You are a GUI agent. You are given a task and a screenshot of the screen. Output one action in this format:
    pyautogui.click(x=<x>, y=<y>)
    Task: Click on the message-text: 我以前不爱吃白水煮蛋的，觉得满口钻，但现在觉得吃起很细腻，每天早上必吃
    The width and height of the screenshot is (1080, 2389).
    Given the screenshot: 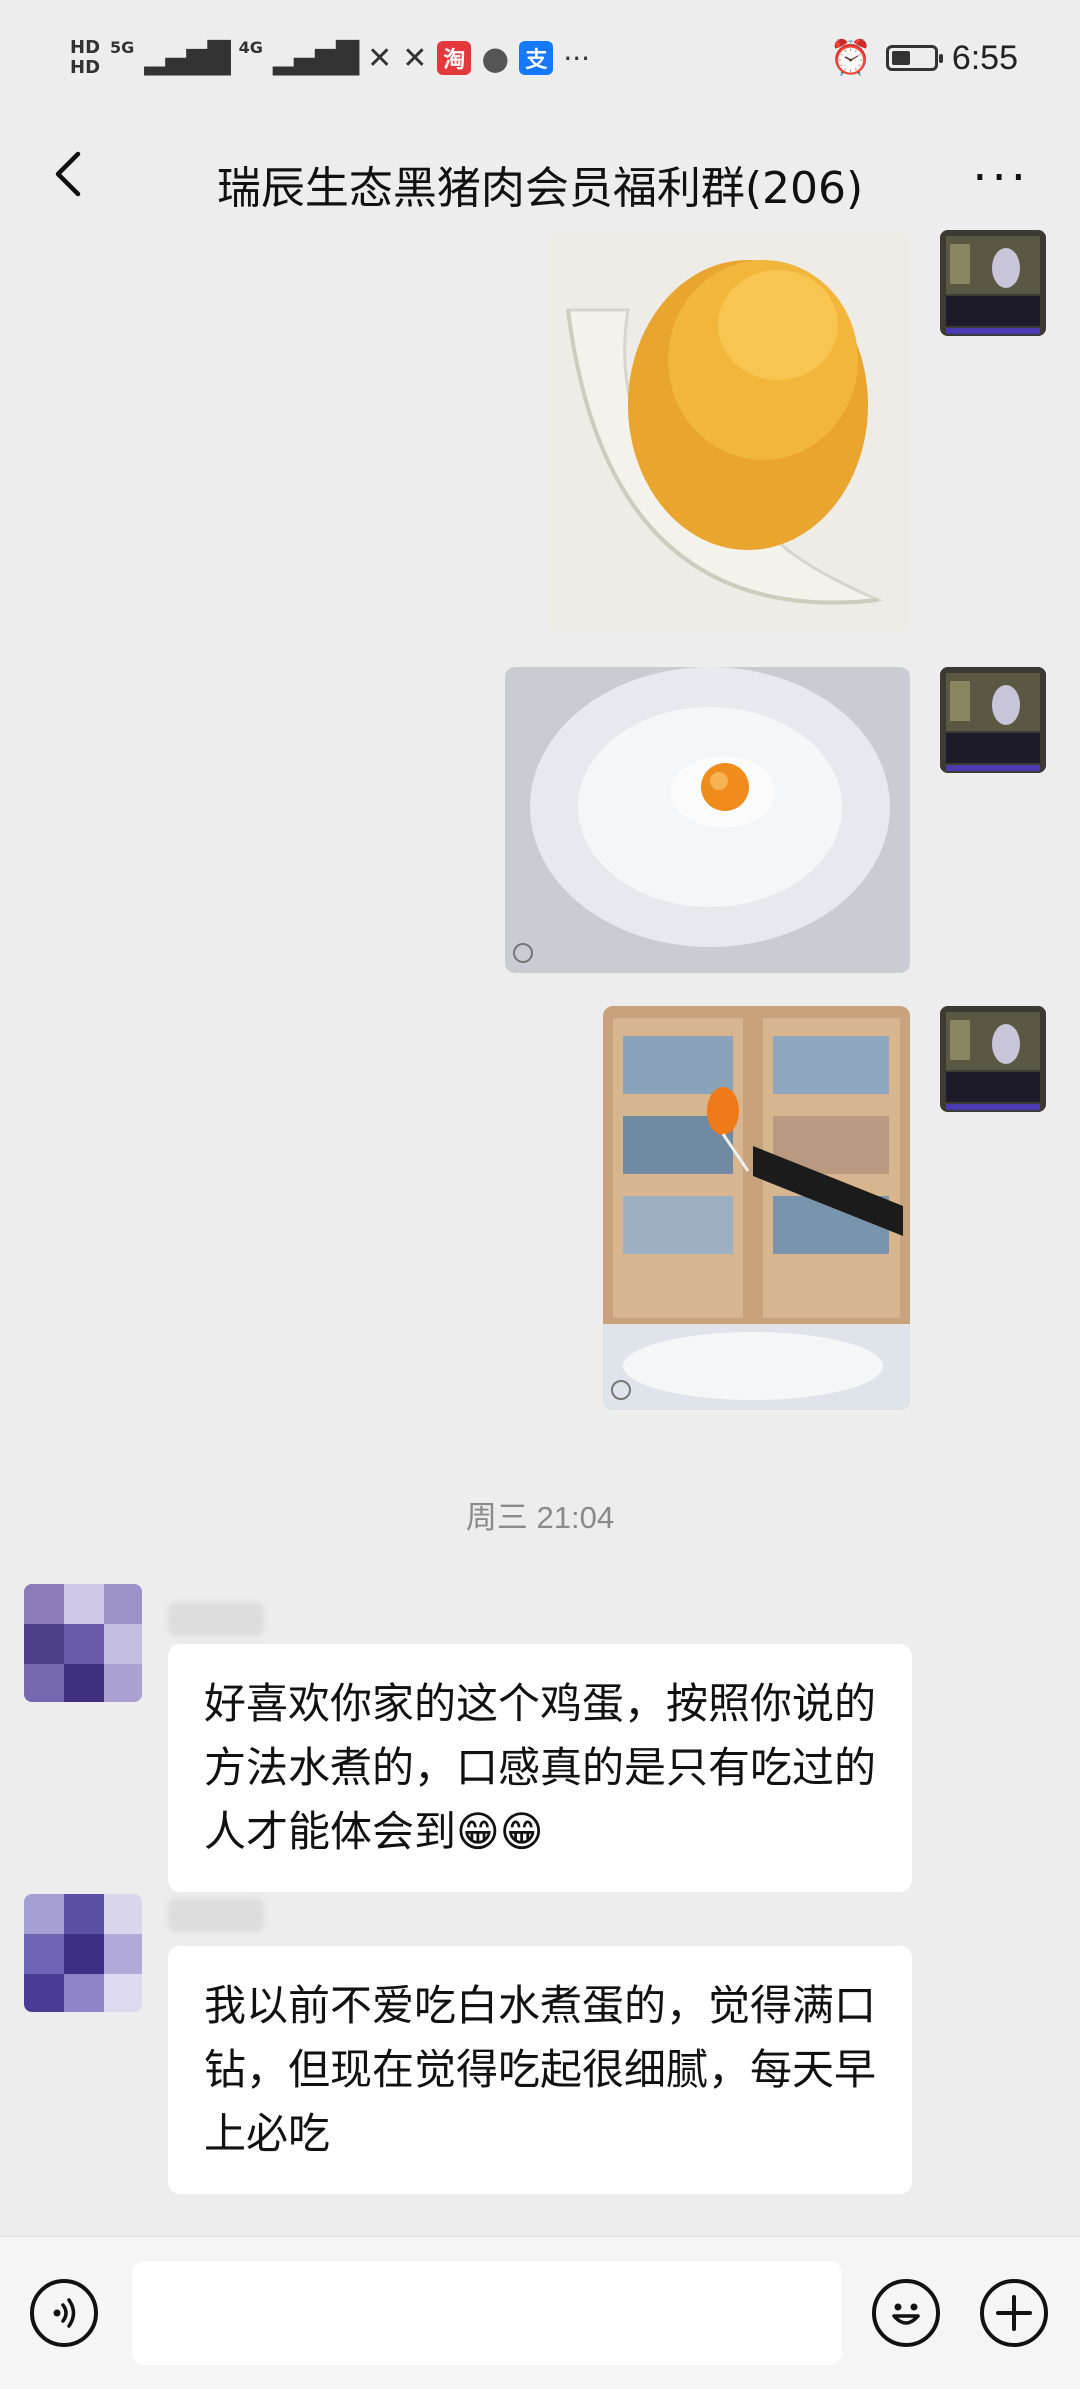 What is the action you would take?
    pyautogui.click(x=540, y=2069)
    